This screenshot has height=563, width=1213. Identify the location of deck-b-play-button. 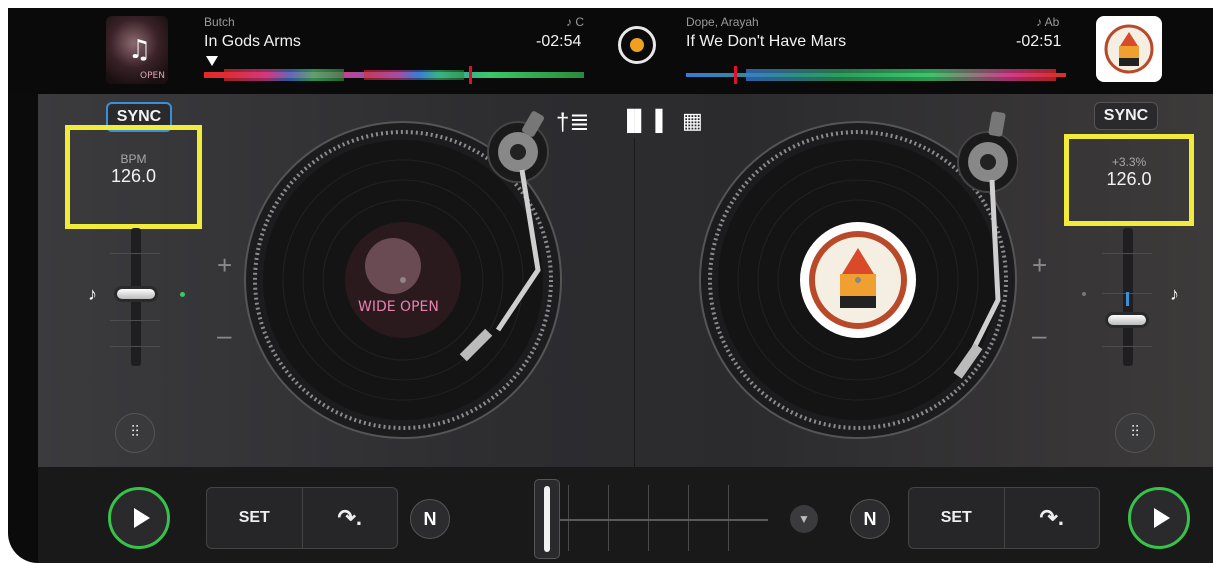
(1159, 518).